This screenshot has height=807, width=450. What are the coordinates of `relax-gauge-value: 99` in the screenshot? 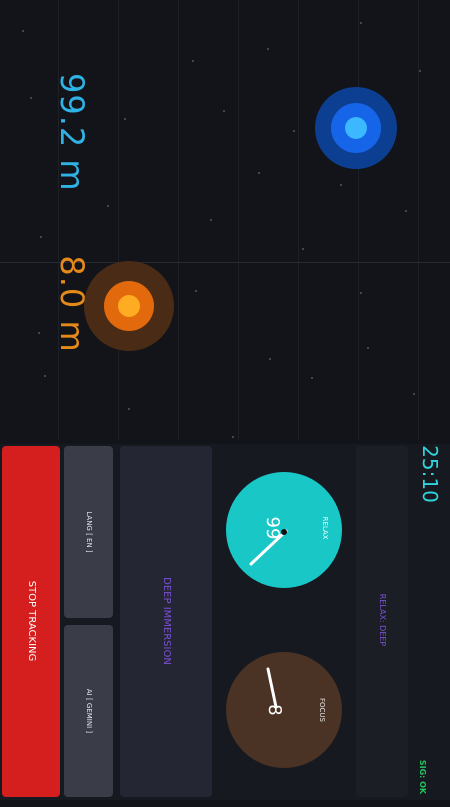 It's located at (272, 528).